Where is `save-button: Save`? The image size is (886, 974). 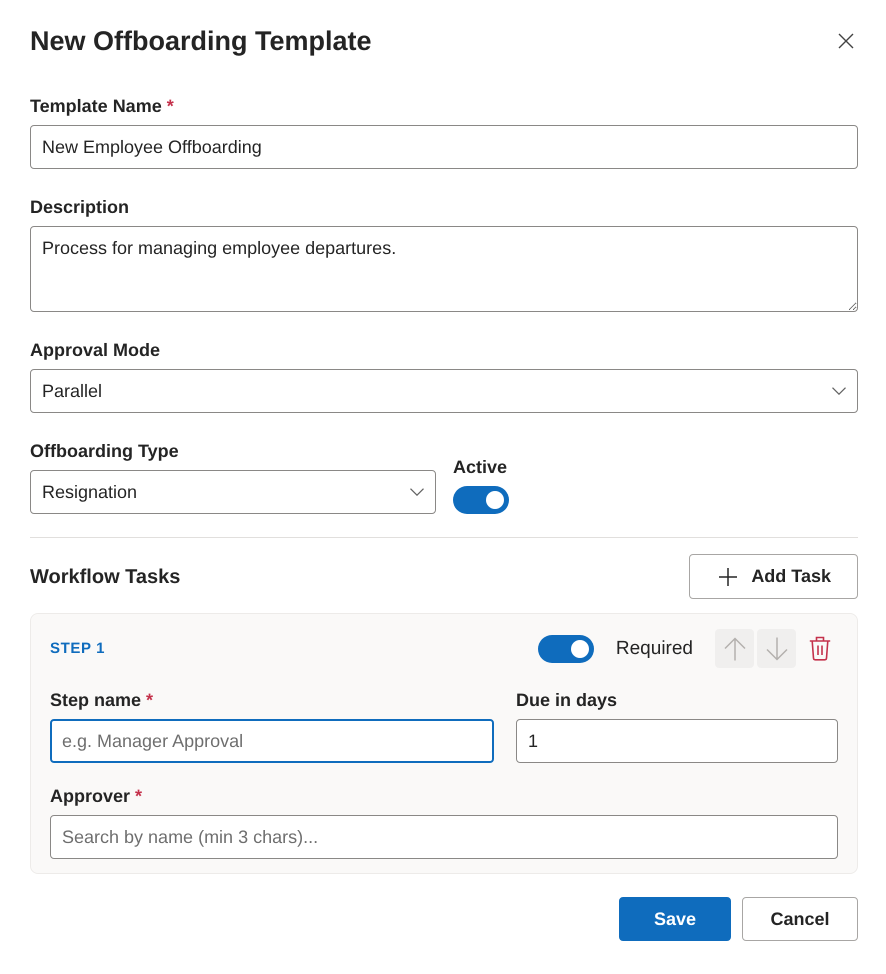
save-button: Save is located at coordinates (675, 919).